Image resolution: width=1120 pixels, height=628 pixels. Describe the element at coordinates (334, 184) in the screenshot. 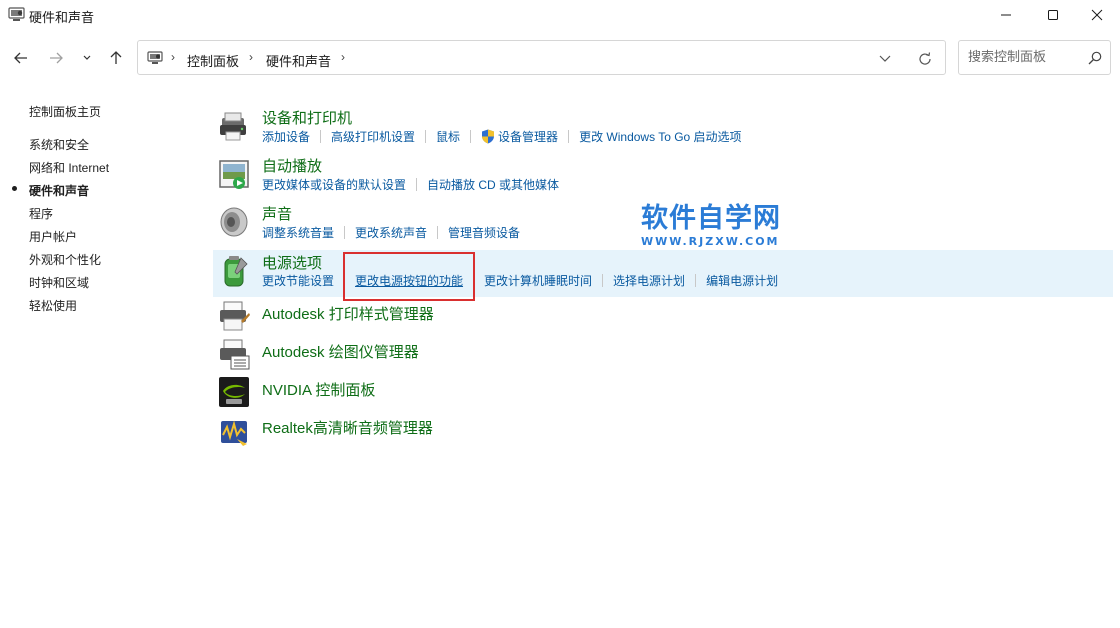

I see `link-change-default-media: 更改媒体或设备的默认设置` at that location.